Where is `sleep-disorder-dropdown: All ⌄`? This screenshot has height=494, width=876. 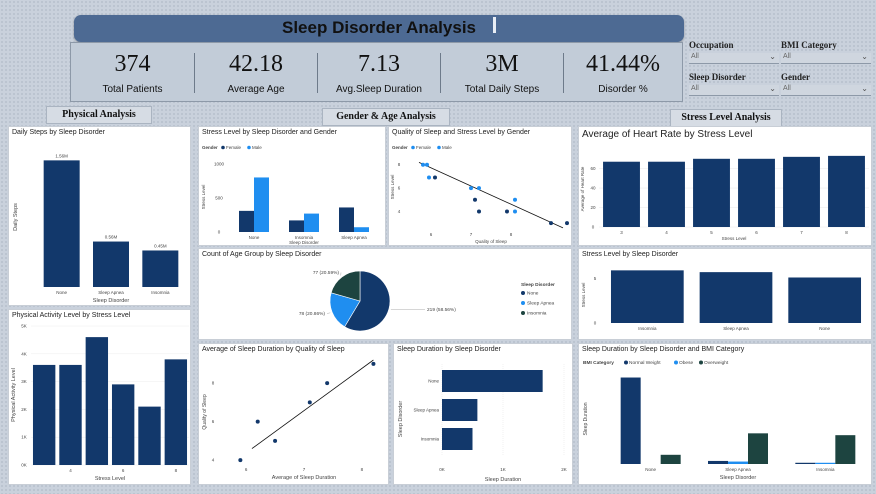 sleep-disorder-dropdown: All ⌄ is located at coordinates (734, 90).